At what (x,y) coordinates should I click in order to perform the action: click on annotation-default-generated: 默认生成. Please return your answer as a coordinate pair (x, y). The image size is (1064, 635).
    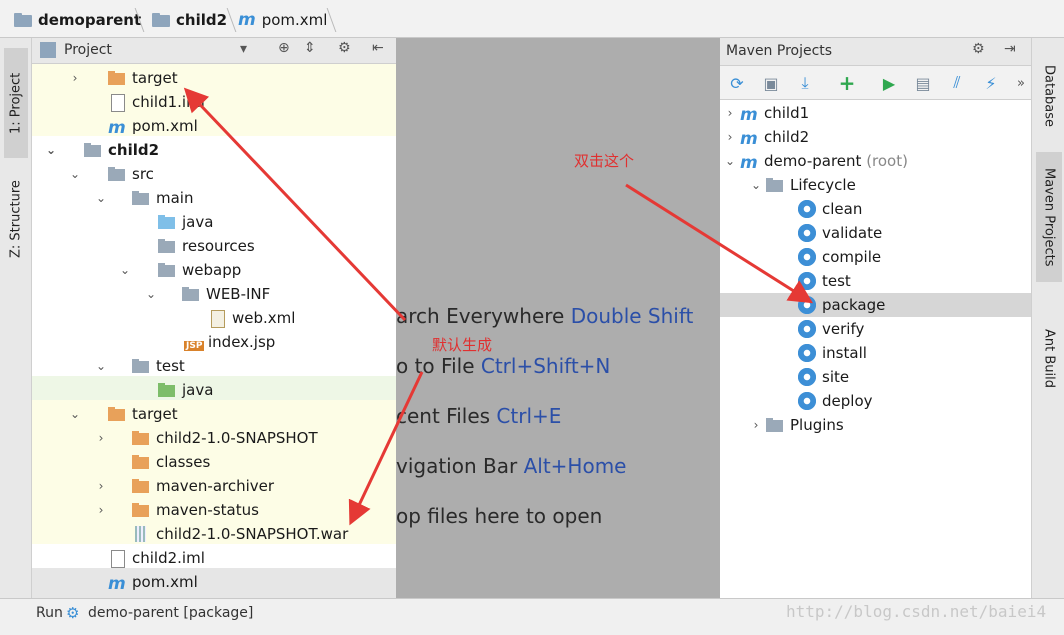
    Looking at the image, I should click on (462, 345).